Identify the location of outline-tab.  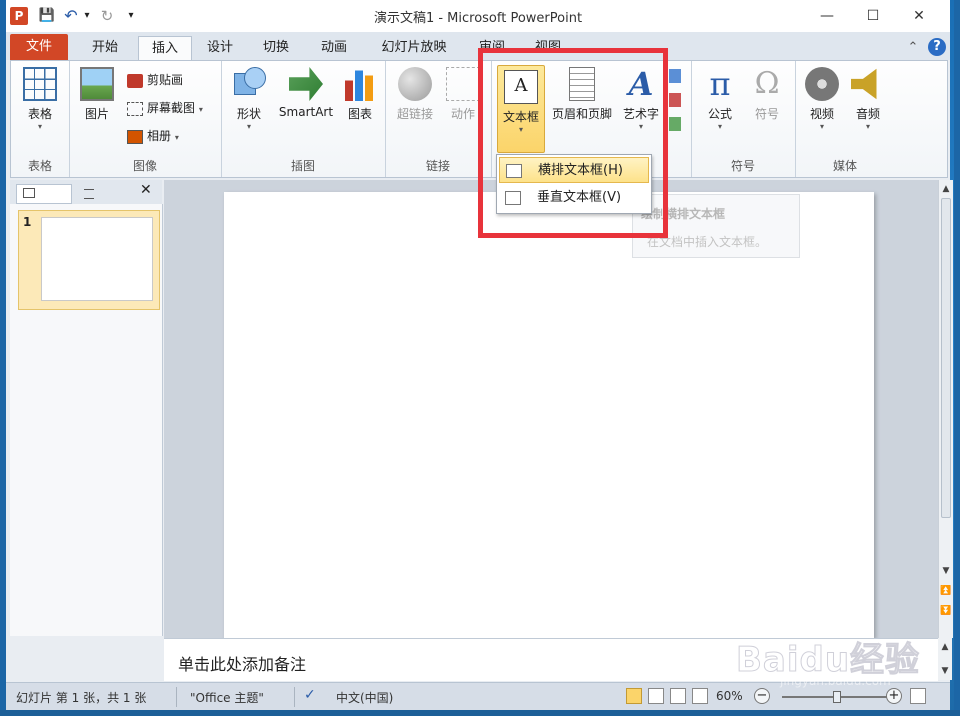
(104, 193).